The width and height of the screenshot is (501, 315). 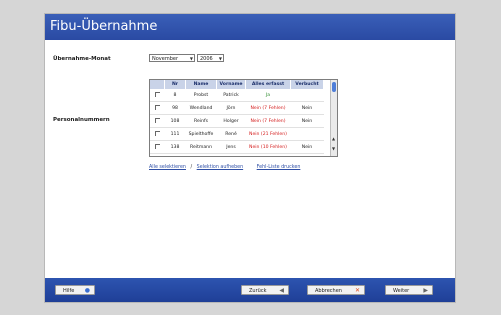 What do you see at coordinates (175, 95) in the screenshot?
I see `cell-nr: 8` at bounding box center [175, 95].